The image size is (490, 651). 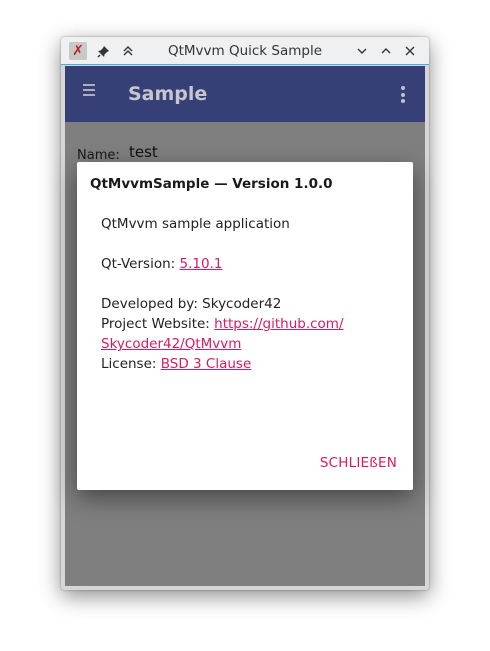 I want to click on app-toolbar: Sample, so click(x=245, y=94).